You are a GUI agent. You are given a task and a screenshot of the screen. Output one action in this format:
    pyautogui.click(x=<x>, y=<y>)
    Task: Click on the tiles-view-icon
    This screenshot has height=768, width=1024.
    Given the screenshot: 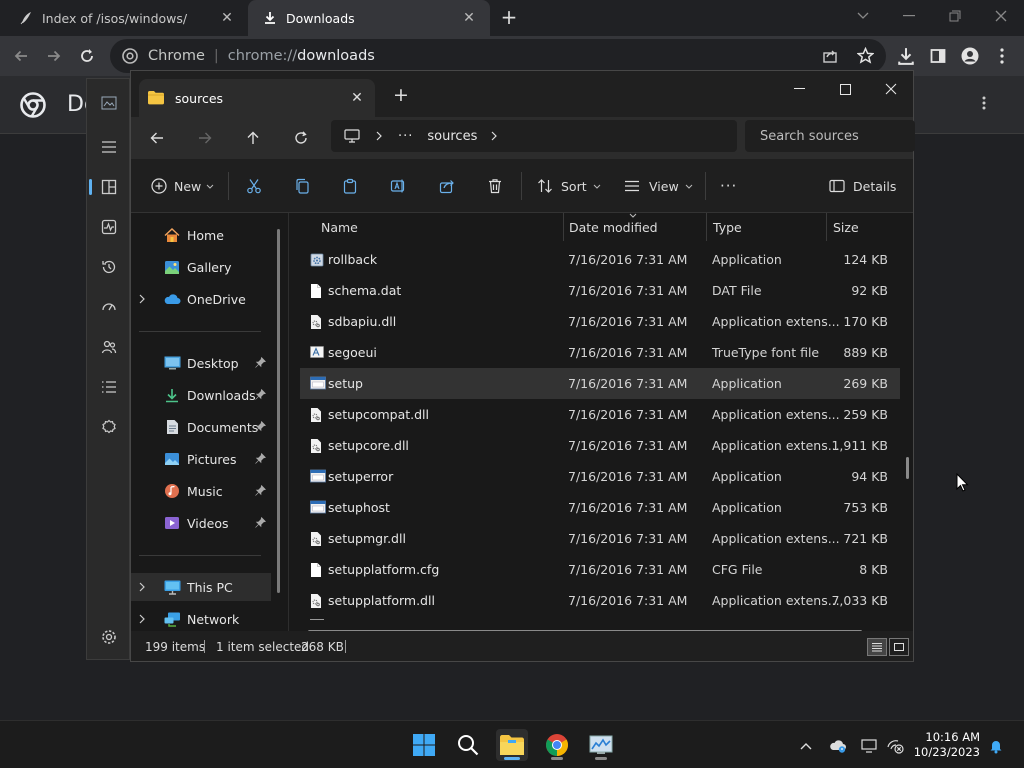 What is the action you would take?
    pyautogui.click(x=899, y=647)
    